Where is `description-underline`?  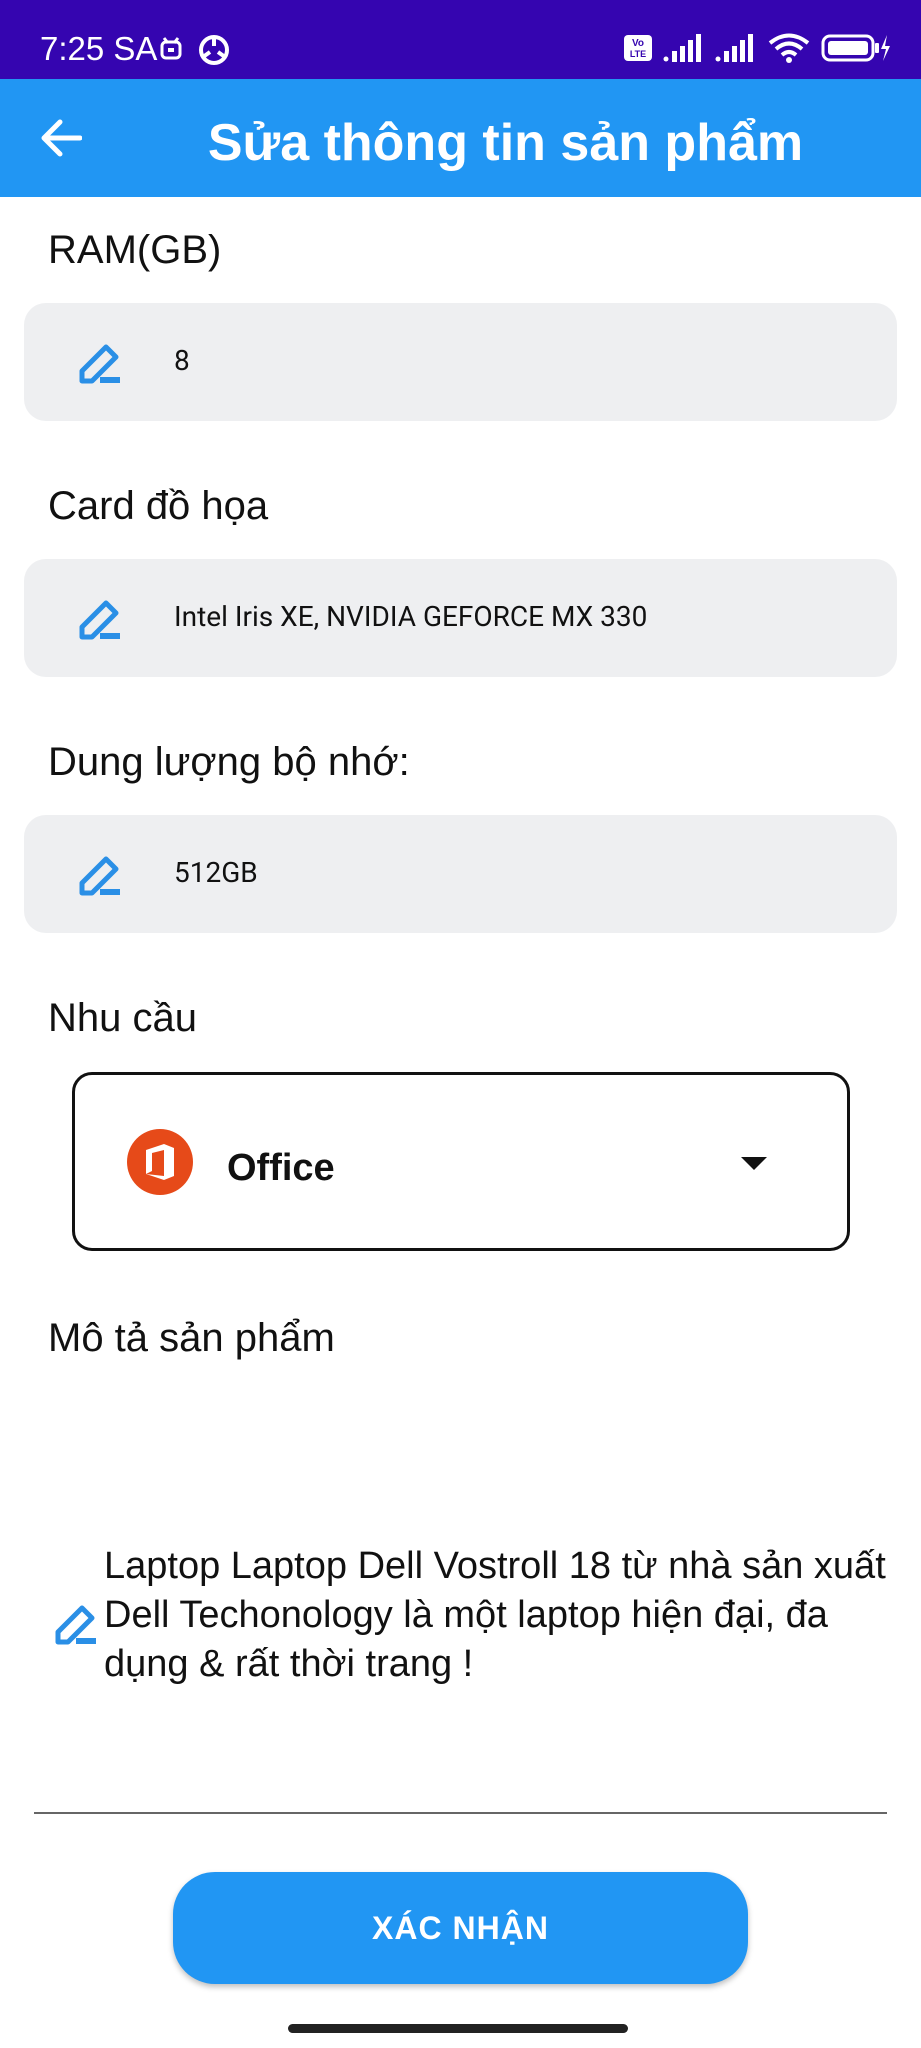 description-underline is located at coordinates (460, 1813).